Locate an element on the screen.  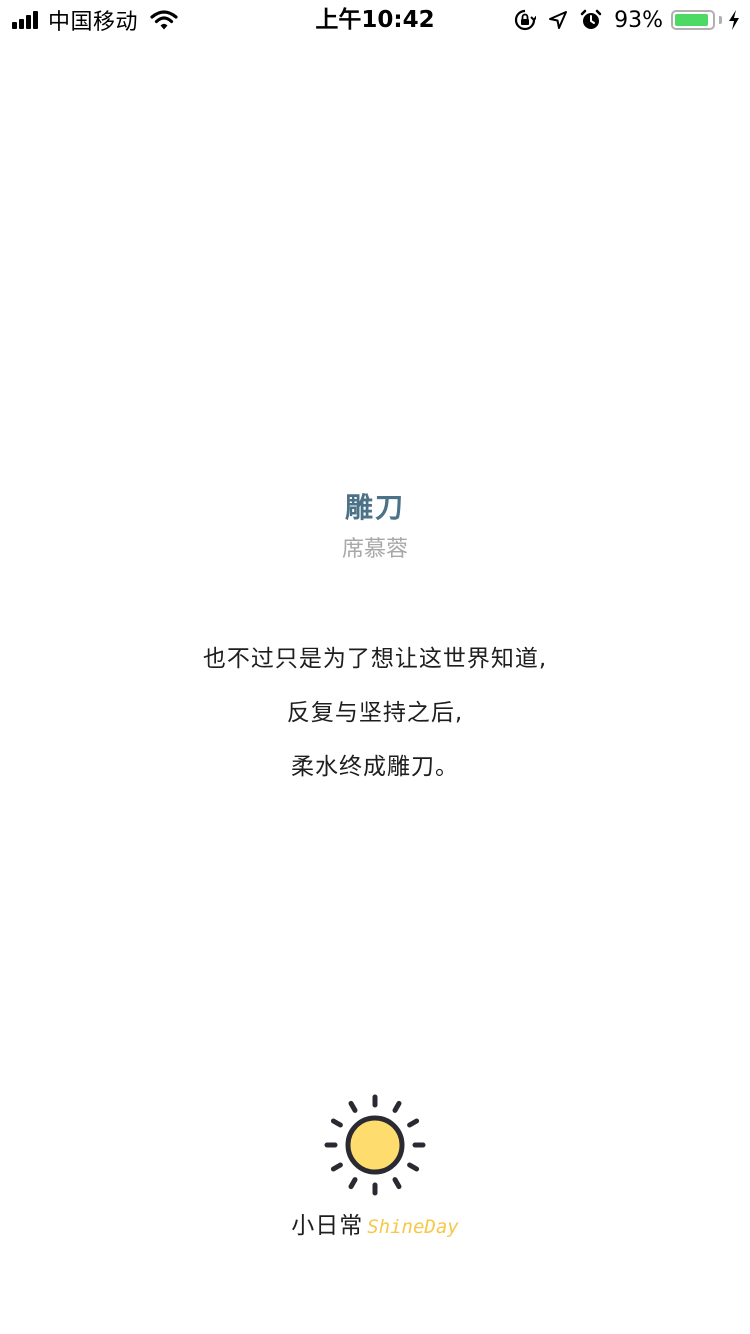
battery-percent: 93% is located at coordinates (638, 20).